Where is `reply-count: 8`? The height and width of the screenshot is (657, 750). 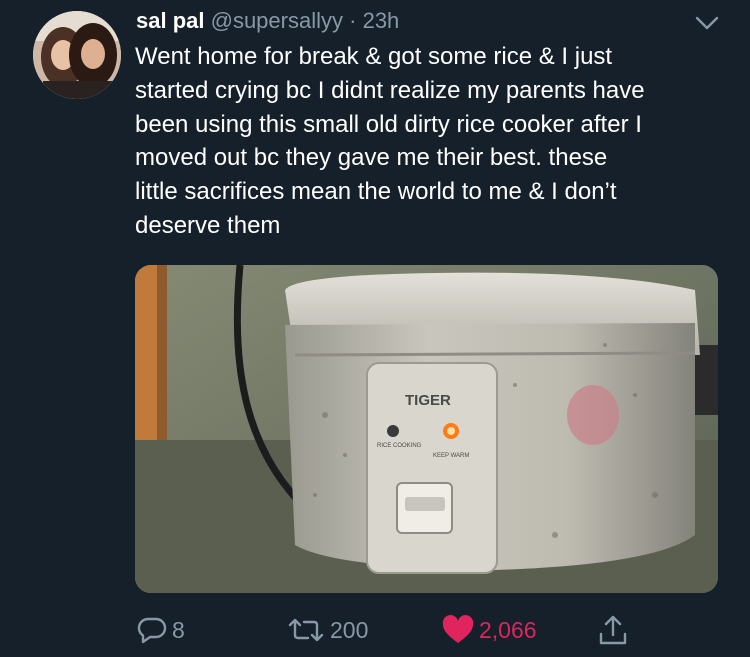 reply-count: 8 is located at coordinates (178, 629).